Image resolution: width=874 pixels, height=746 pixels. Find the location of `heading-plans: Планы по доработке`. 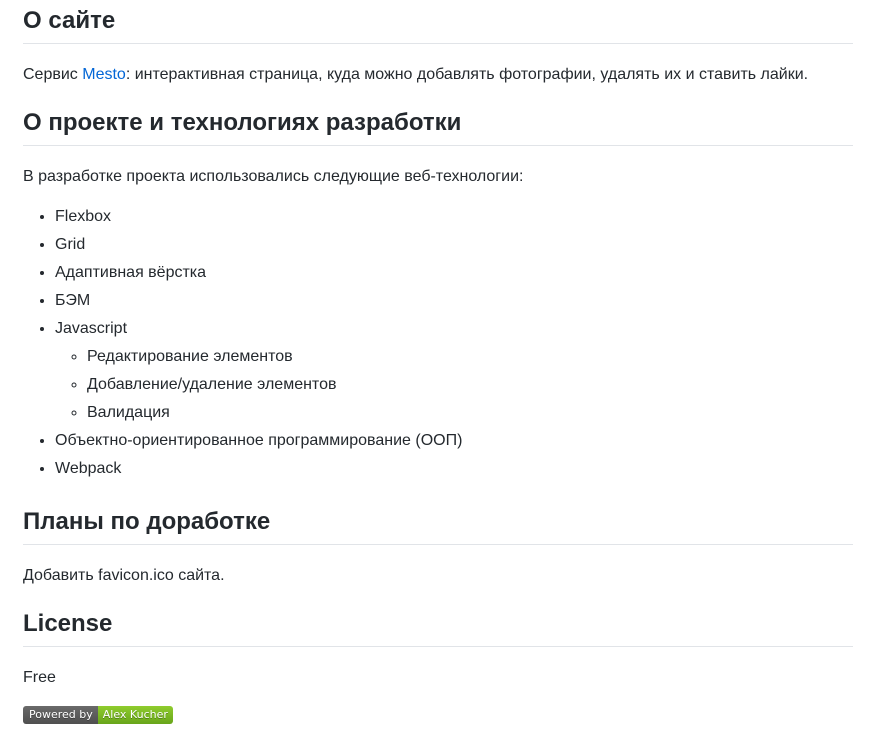

heading-plans: Планы по доработке is located at coordinates (438, 526).